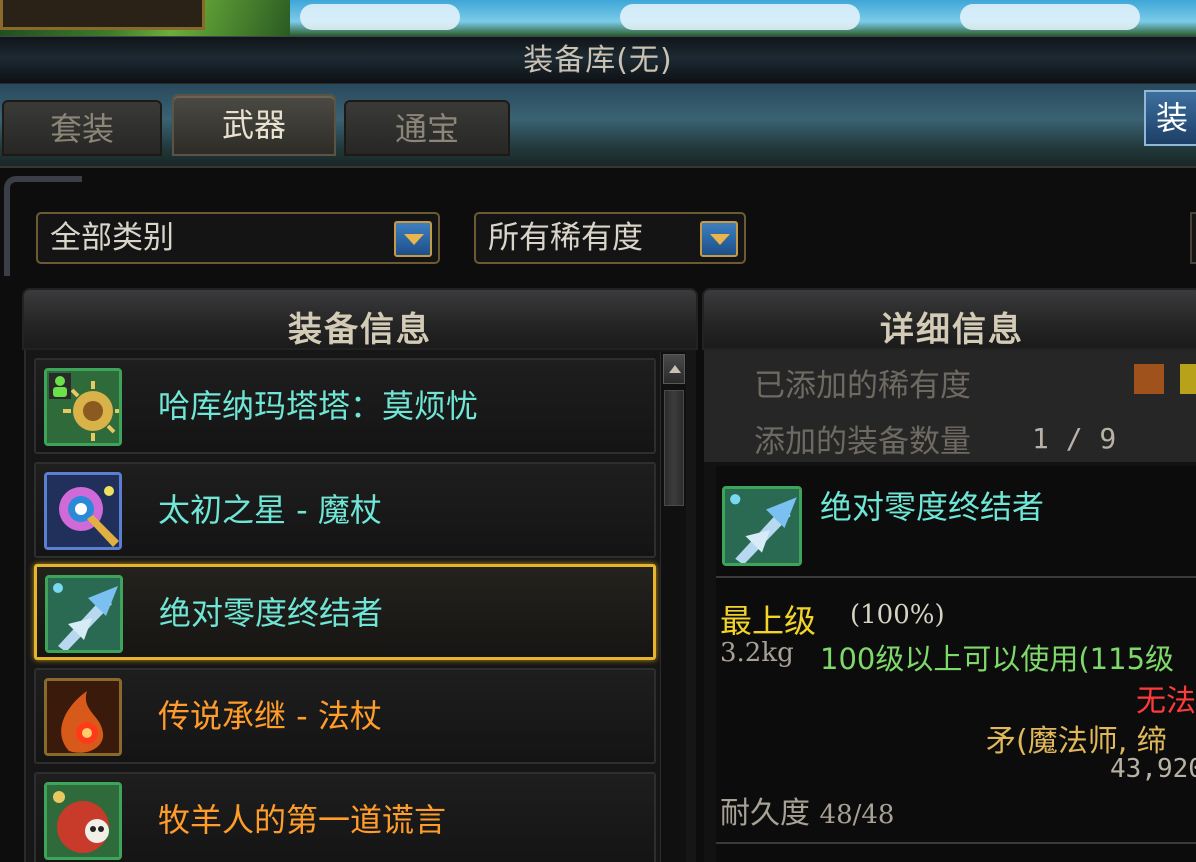  Describe the element at coordinates (1188, 379) in the screenshot. I see `rarity-swatch-yellow` at that location.